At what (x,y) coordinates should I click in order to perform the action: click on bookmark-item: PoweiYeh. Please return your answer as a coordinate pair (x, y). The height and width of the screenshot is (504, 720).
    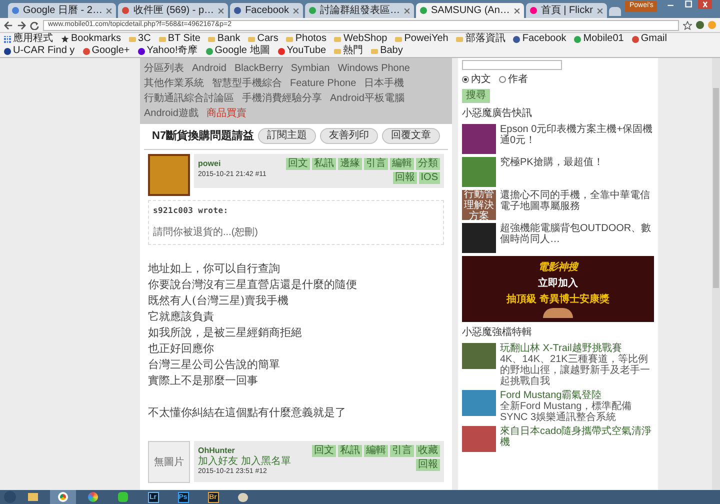
    Looking at the image, I should click on (421, 39).